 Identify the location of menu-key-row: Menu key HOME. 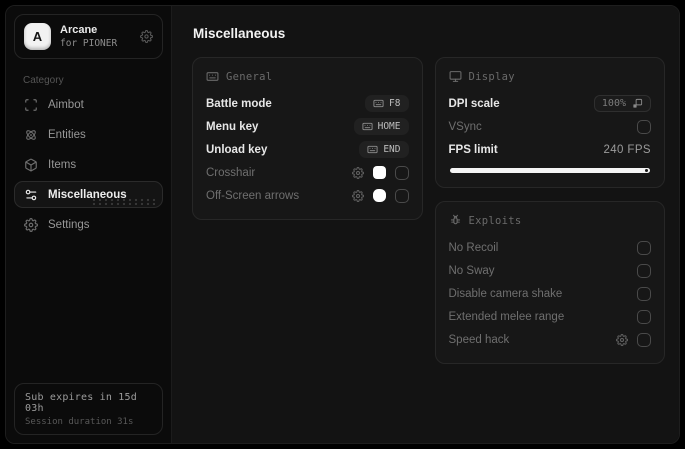
(307, 126).